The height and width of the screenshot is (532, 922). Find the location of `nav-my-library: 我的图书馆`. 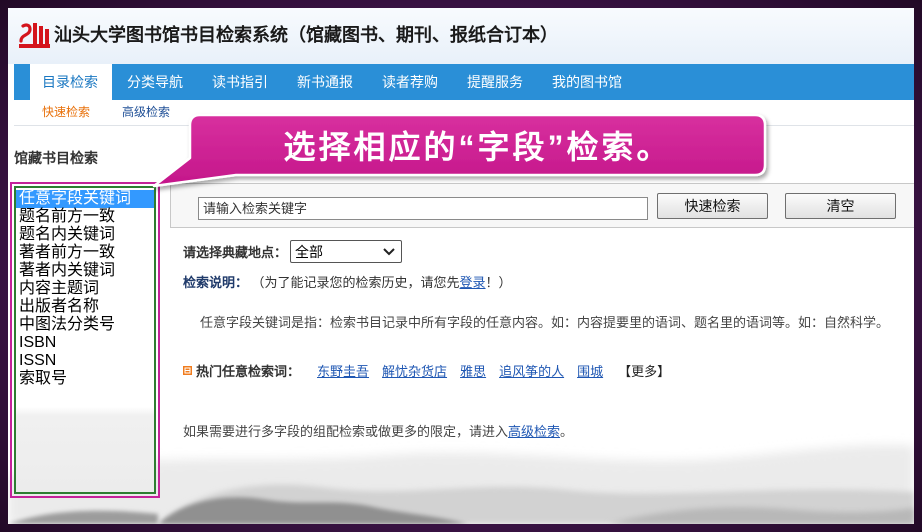

nav-my-library: 我的图书馆 is located at coordinates (581, 82).